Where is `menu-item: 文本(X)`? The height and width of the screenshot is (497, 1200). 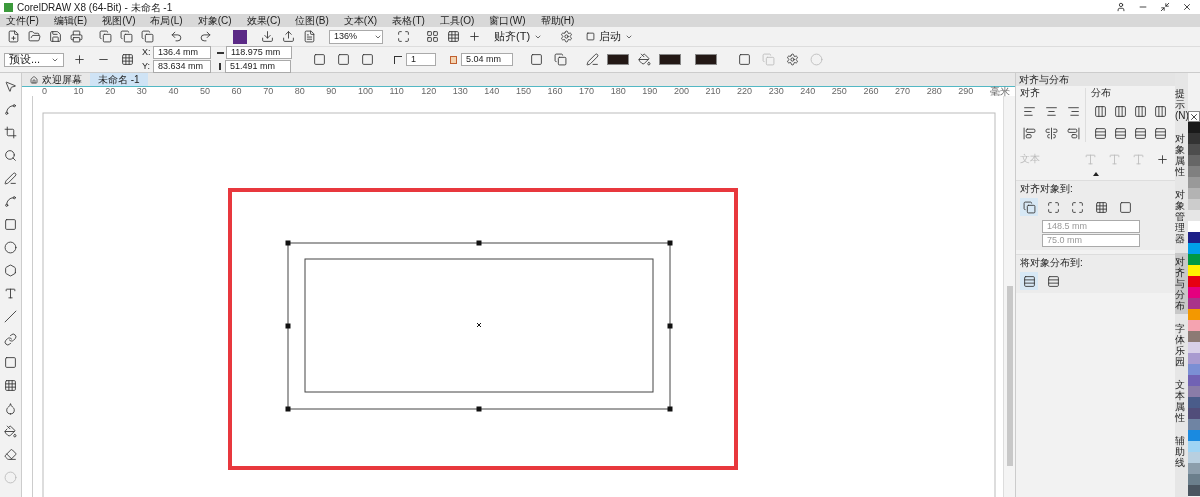
menu-item: 文本(X) is located at coordinates (360, 20).